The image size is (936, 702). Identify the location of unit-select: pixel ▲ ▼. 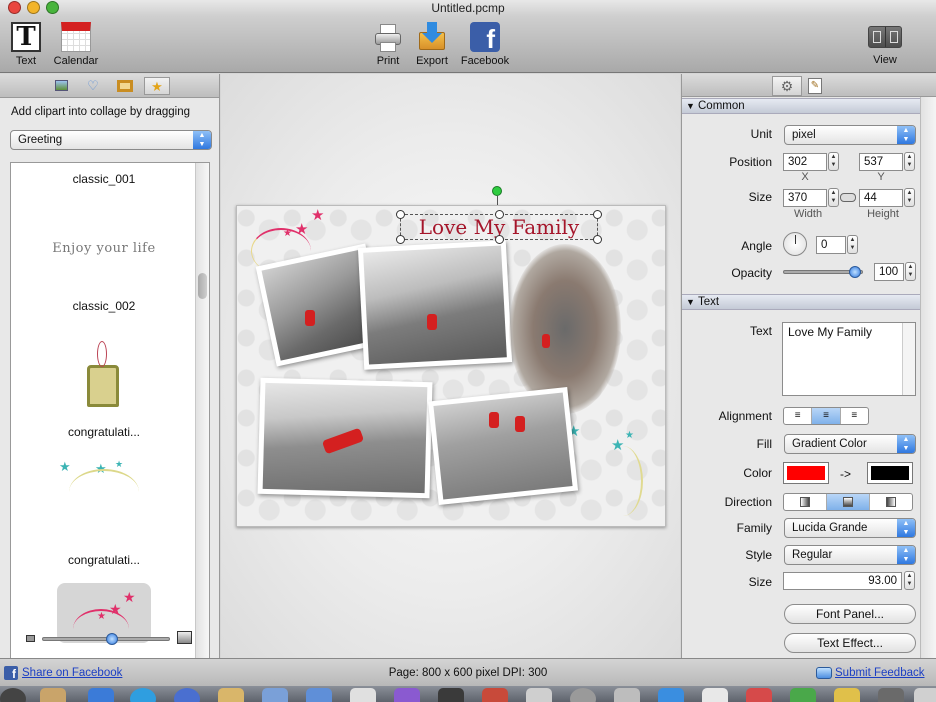
(850, 135).